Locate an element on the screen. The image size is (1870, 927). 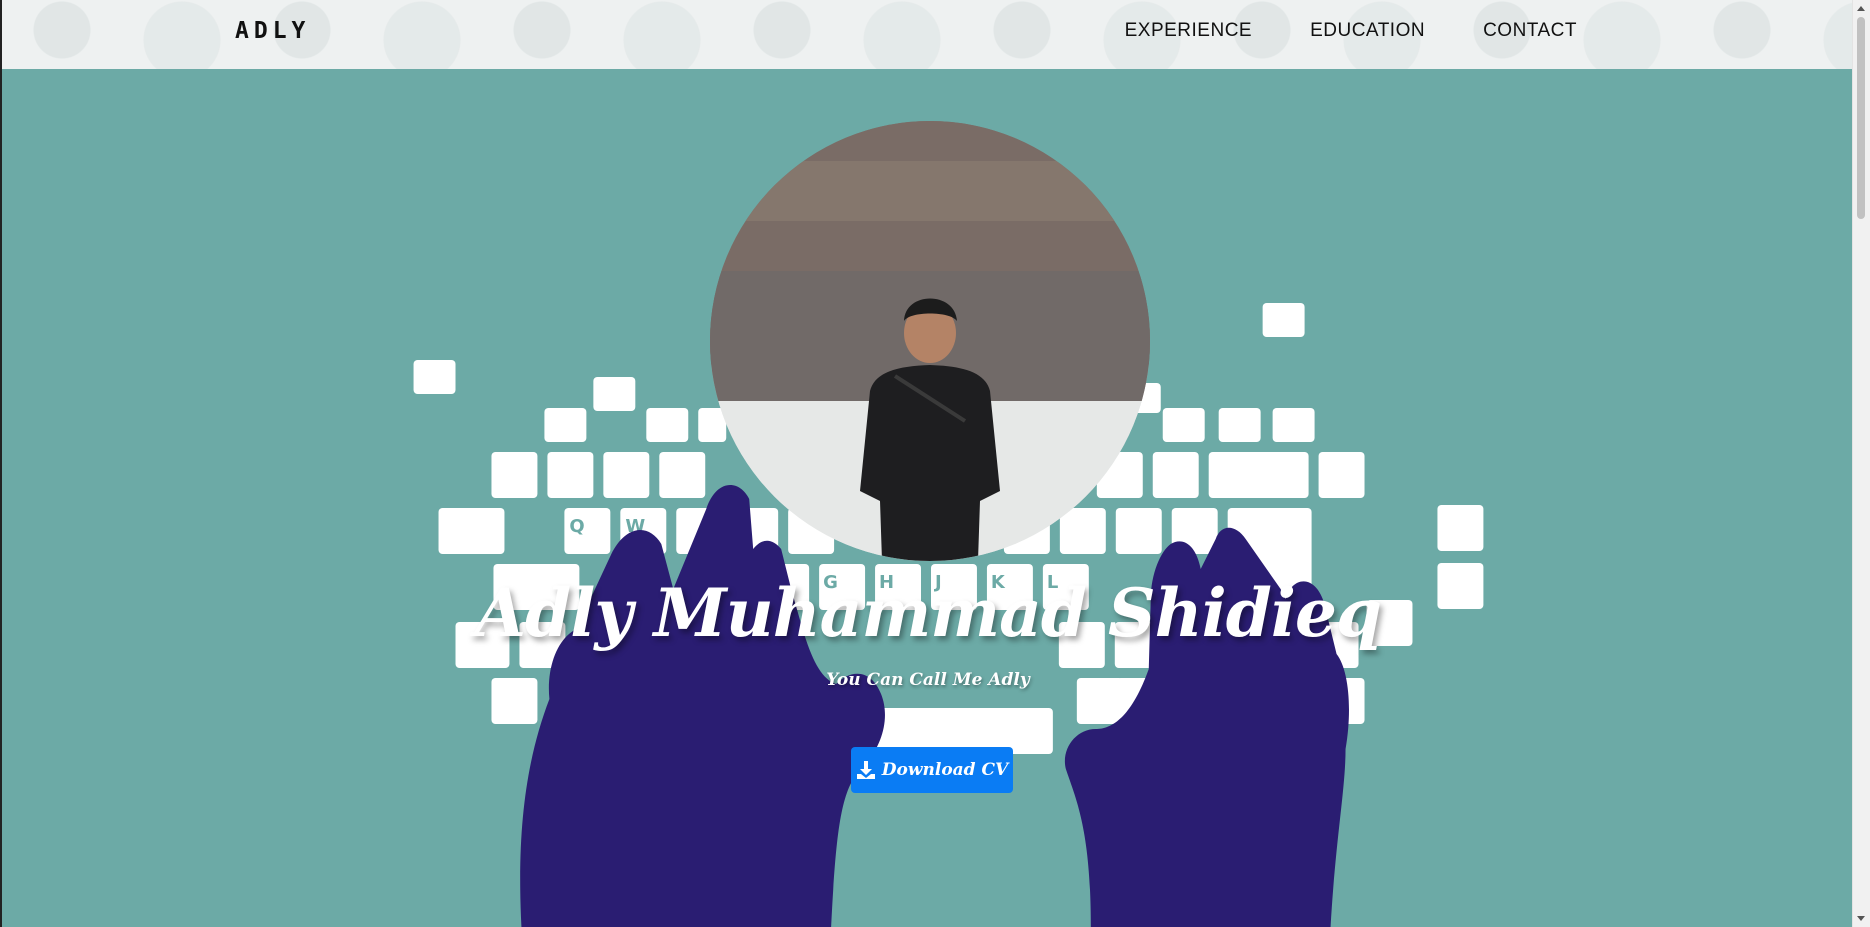
download-cv-label: Download CV is located at coordinates (945, 770).